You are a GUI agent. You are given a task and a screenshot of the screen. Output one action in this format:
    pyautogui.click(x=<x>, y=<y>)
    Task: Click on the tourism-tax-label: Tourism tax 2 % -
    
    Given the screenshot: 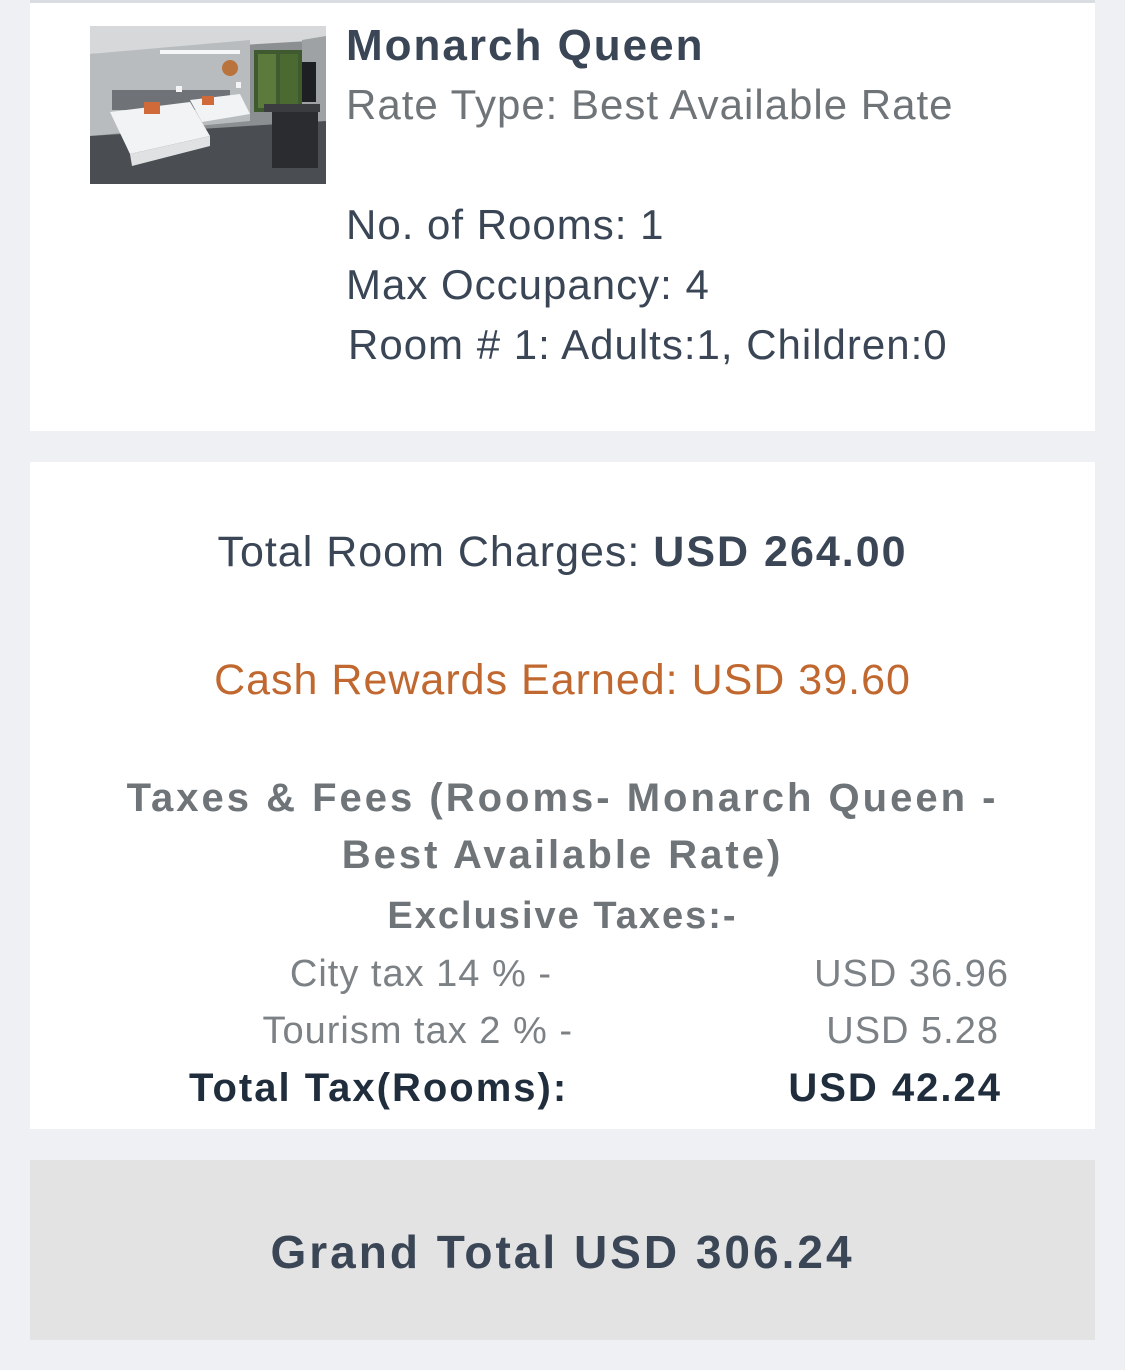 What is the action you would take?
    pyautogui.click(x=417, y=1031)
    